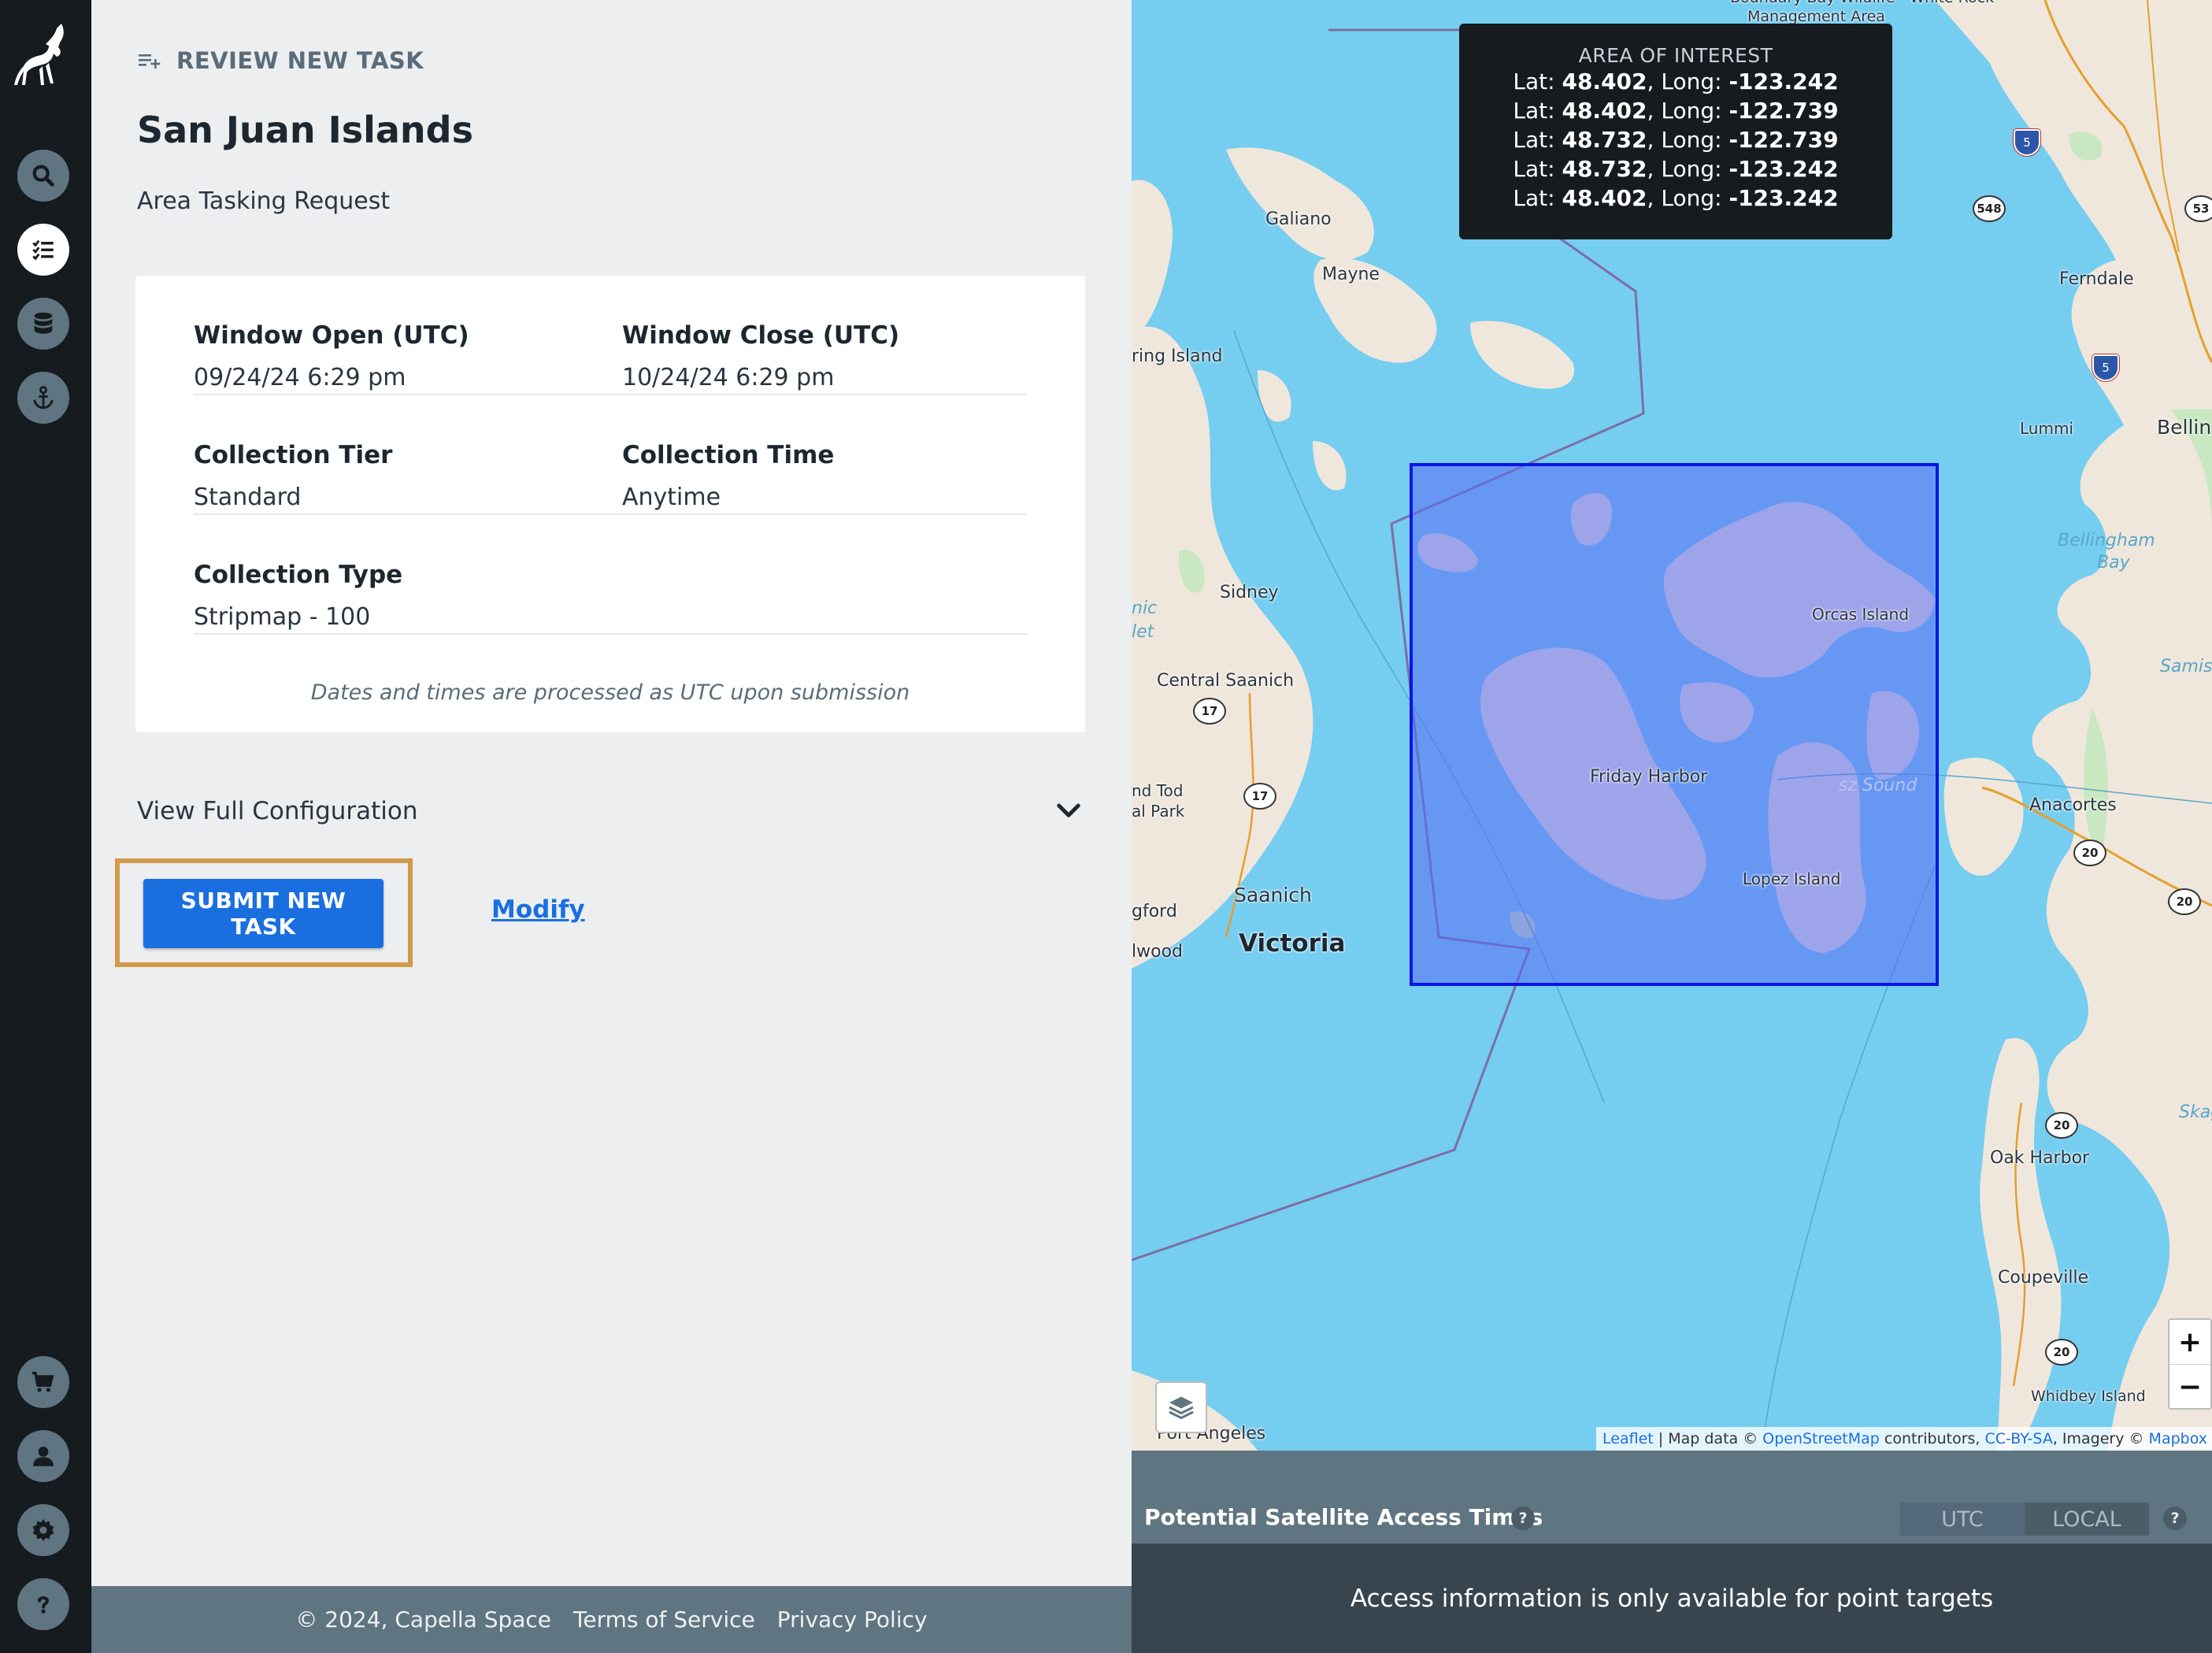 The height and width of the screenshot is (1653, 2212). I want to click on review-header: REVIEW NEW TASK, so click(281, 60).